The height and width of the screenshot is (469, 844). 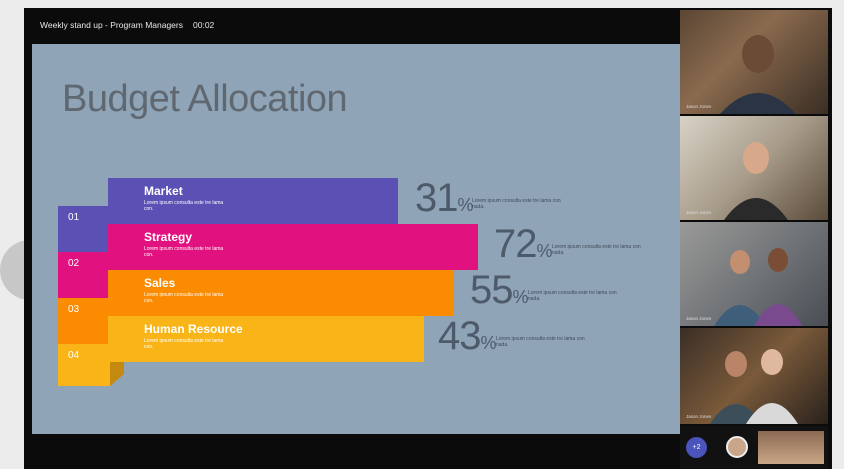 What do you see at coordinates (204, 25) in the screenshot?
I see `meeting-timer: 00:02` at bounding box center [204, 25].